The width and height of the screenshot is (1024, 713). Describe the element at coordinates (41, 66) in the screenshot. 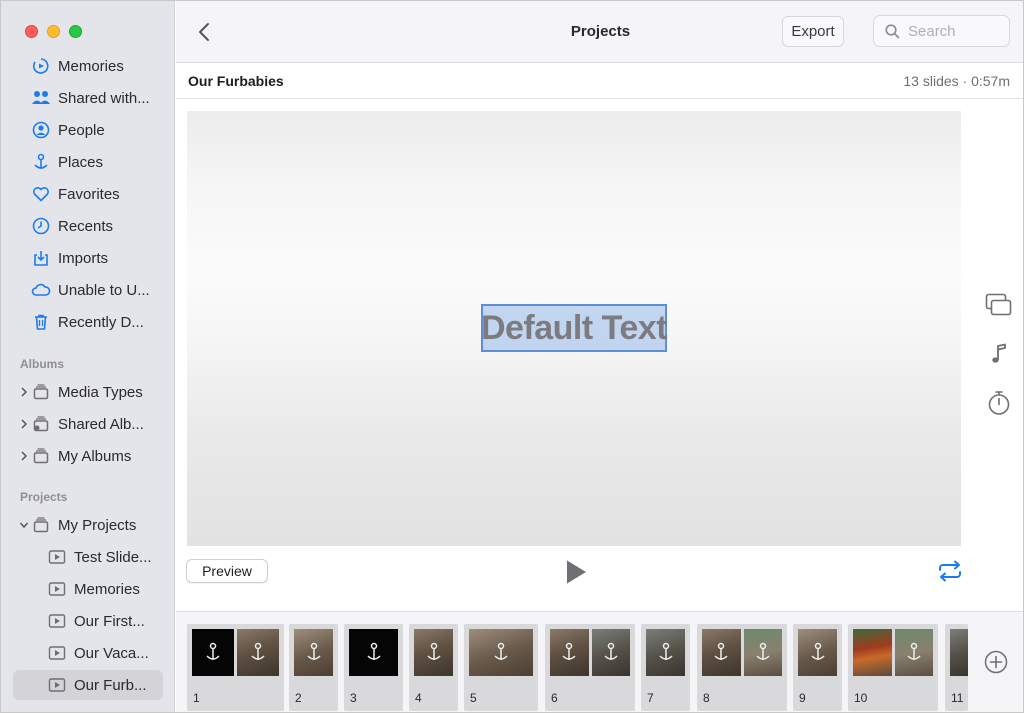

I see `memories-icon` at that location.